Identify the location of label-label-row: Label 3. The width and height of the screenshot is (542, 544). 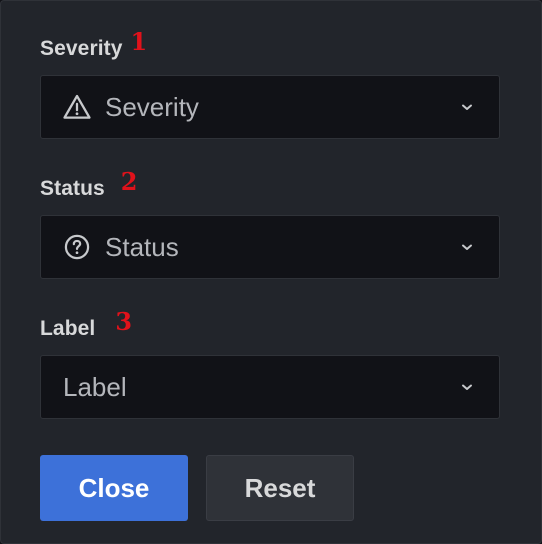
(270, 327).